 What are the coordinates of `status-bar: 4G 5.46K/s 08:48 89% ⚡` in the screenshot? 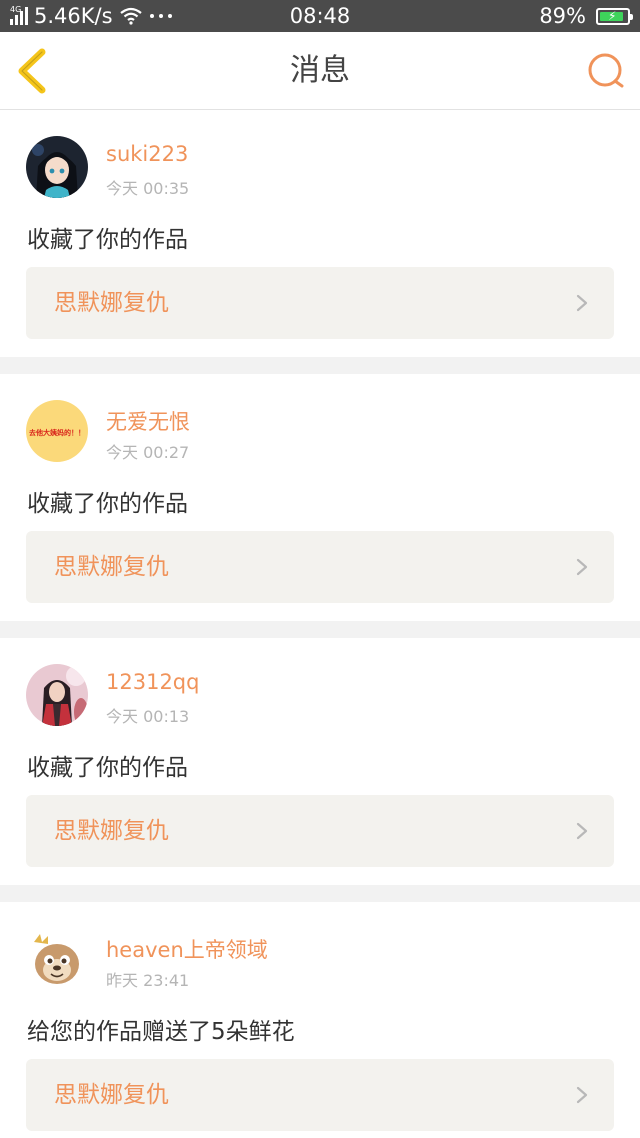 It's located at (320, 16).